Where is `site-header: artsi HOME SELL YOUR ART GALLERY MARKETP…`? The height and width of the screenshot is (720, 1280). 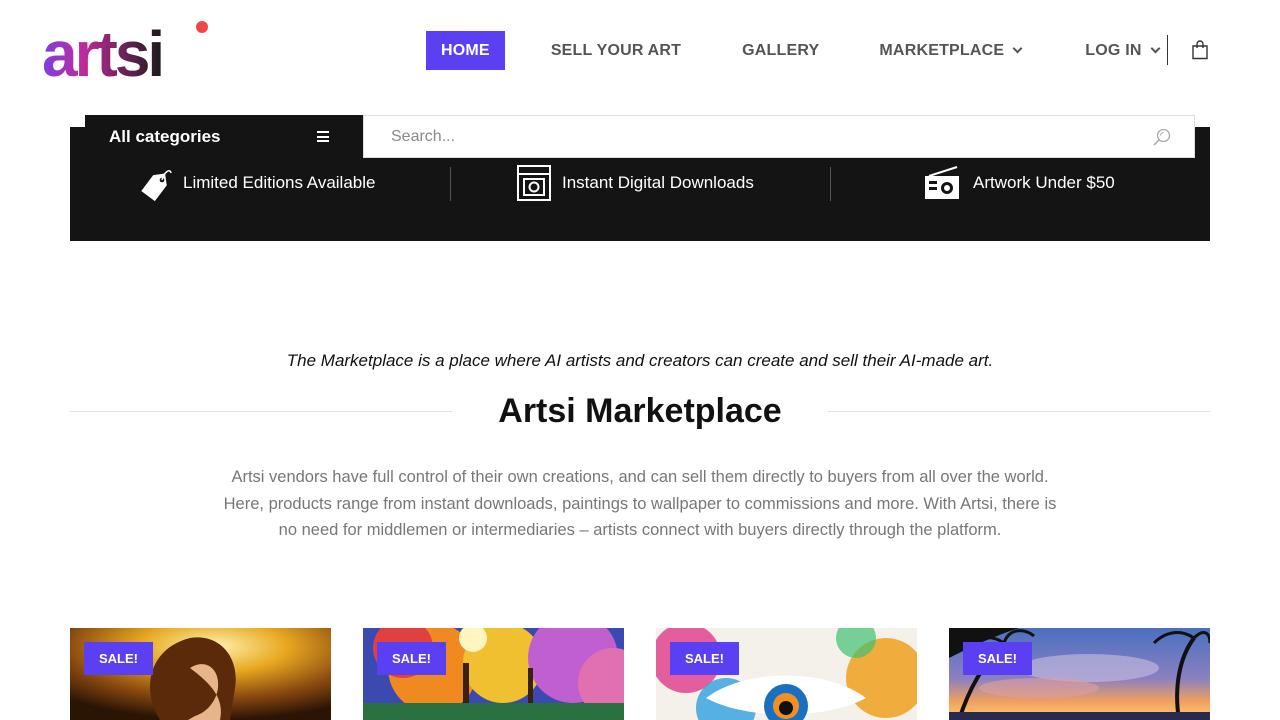 site-header: artsi HOME SELL YOUR ART GALLERY MARKETP… is located at coordinates (640, 50).